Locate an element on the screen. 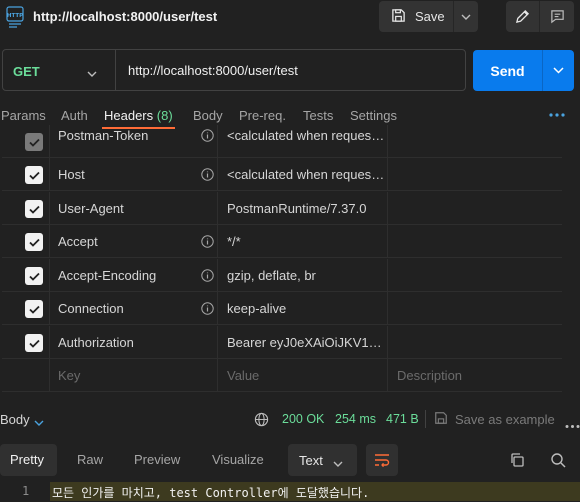 This screenshot has height=502, width=580. request-url-bar: GET http://localhost:8000/user/test is located at coordinates (234, 70).